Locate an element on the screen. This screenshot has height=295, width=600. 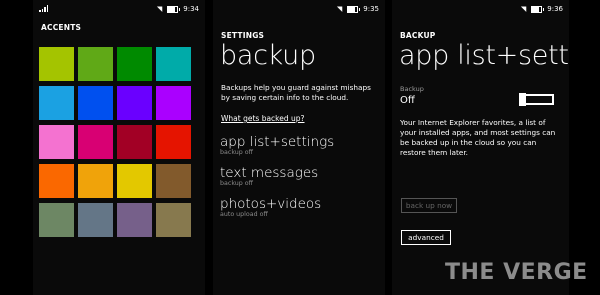
backup-item-photos-videos: photos+videos auto upload off is located at coordinates (270, 207).